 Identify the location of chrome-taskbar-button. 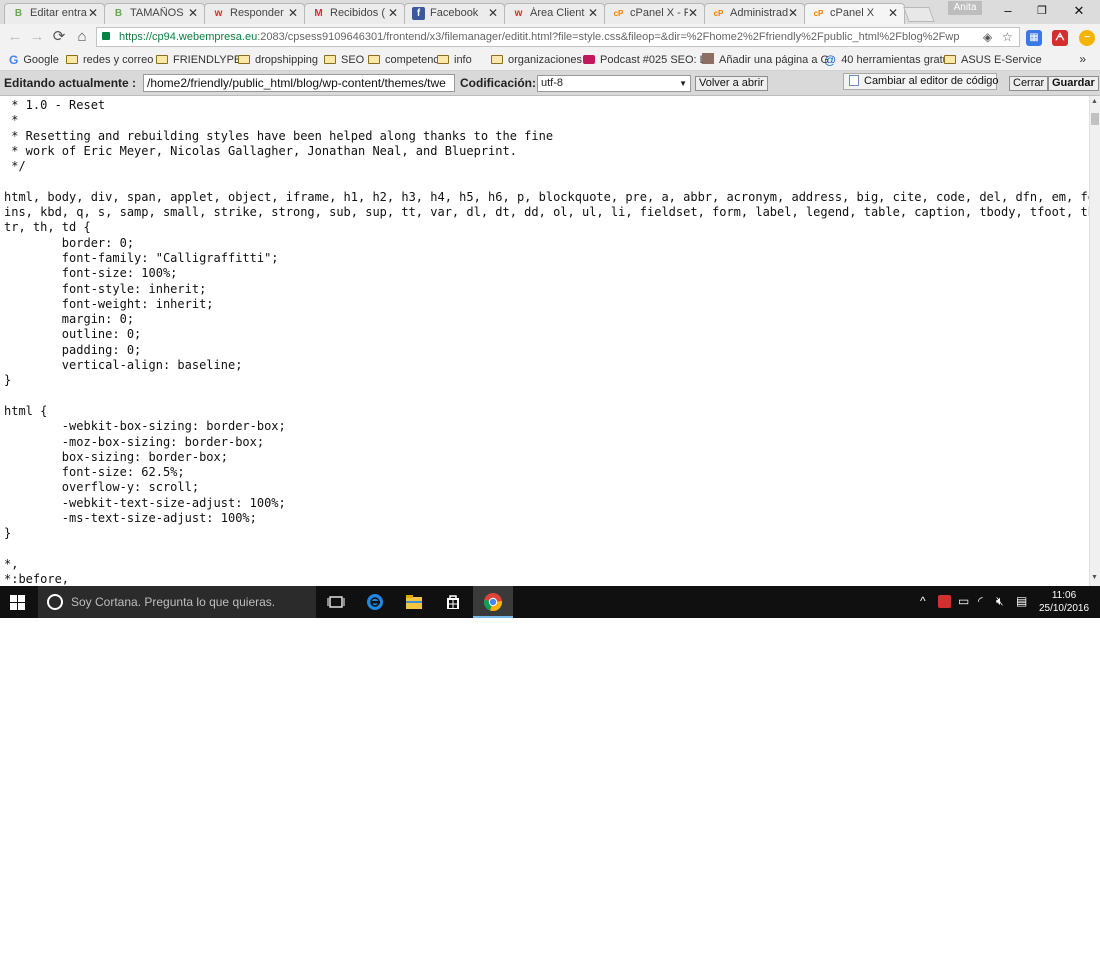
(493, 602).